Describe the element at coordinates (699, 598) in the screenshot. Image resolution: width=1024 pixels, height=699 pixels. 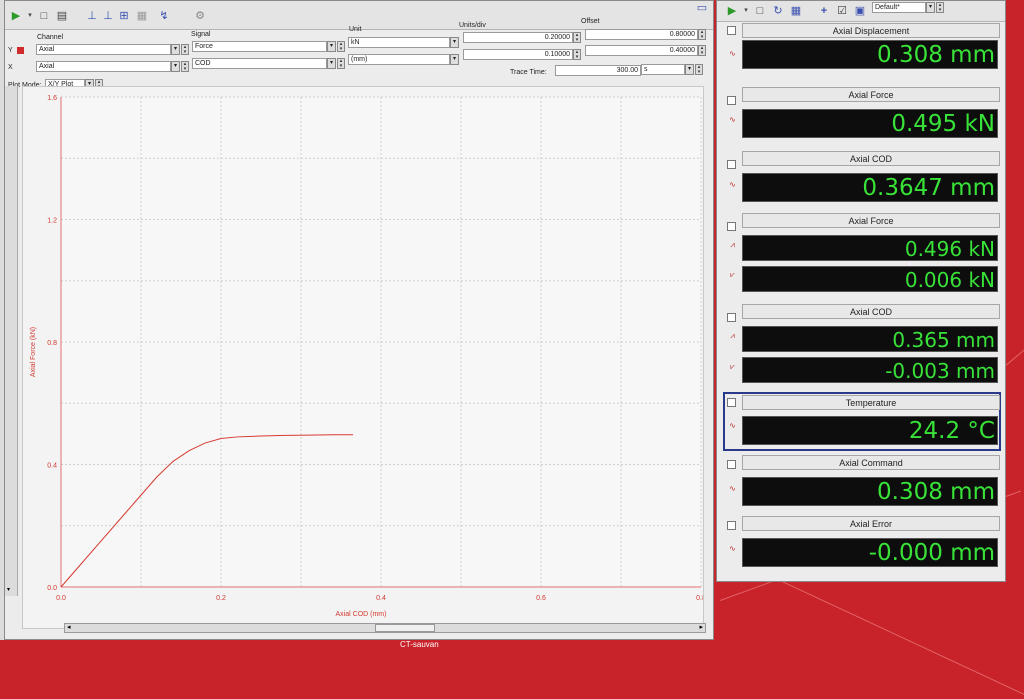
I see `x-tick-label: 0.8` at that location.